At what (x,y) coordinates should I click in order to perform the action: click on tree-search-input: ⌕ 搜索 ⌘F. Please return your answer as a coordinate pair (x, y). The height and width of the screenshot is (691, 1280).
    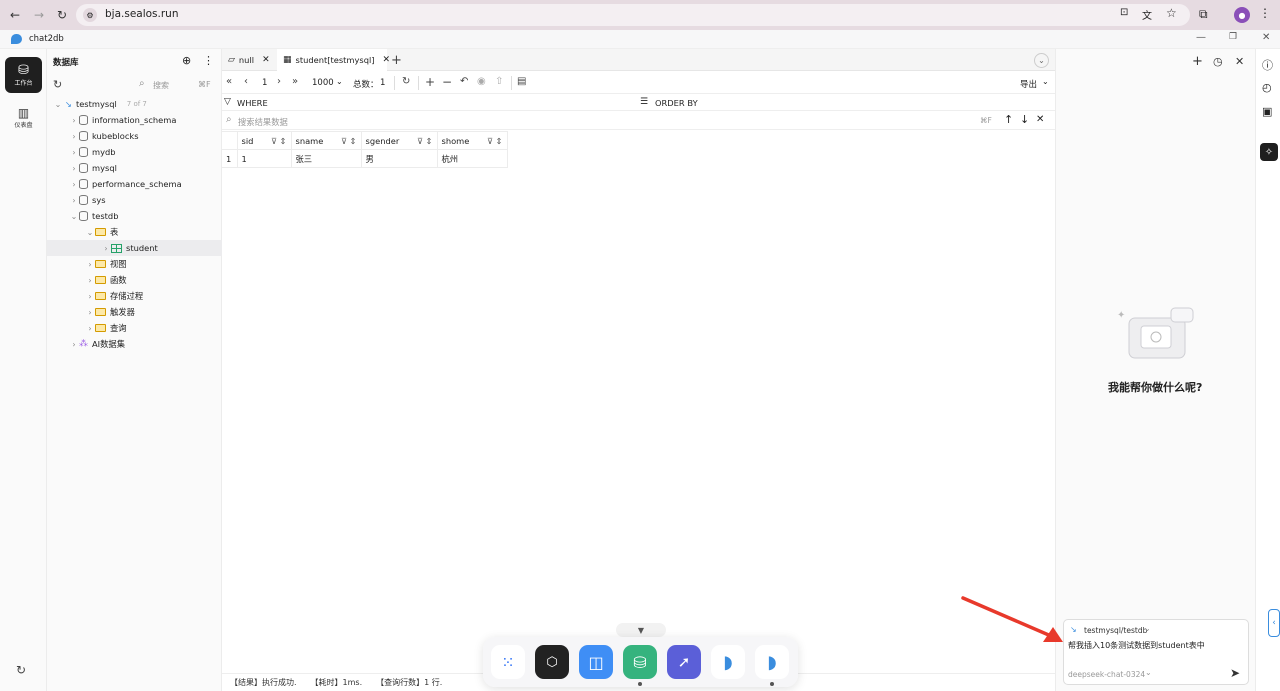
    Looking at the image, I should click on (179, 85).